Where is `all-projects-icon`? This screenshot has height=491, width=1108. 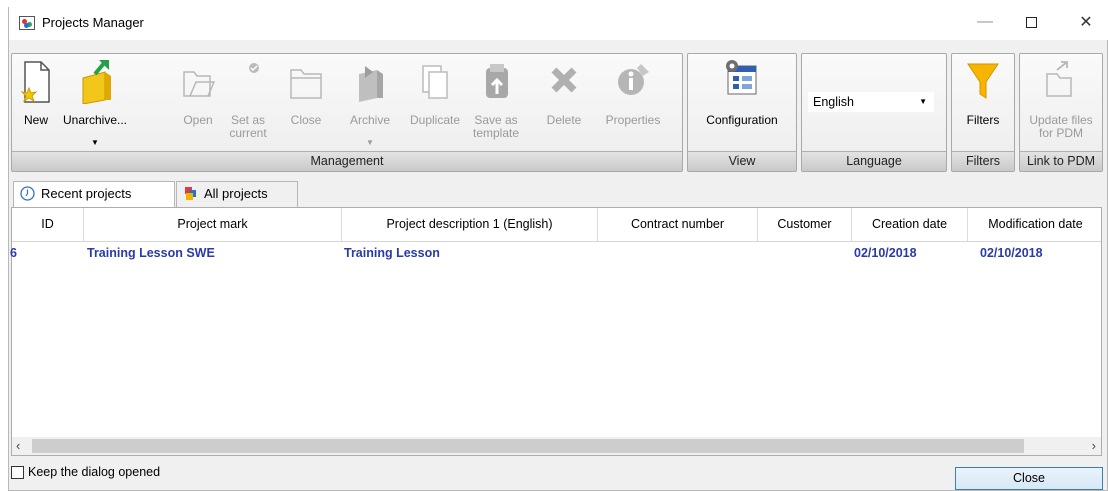 all-projects-icon is located at coordinates (190, 193).